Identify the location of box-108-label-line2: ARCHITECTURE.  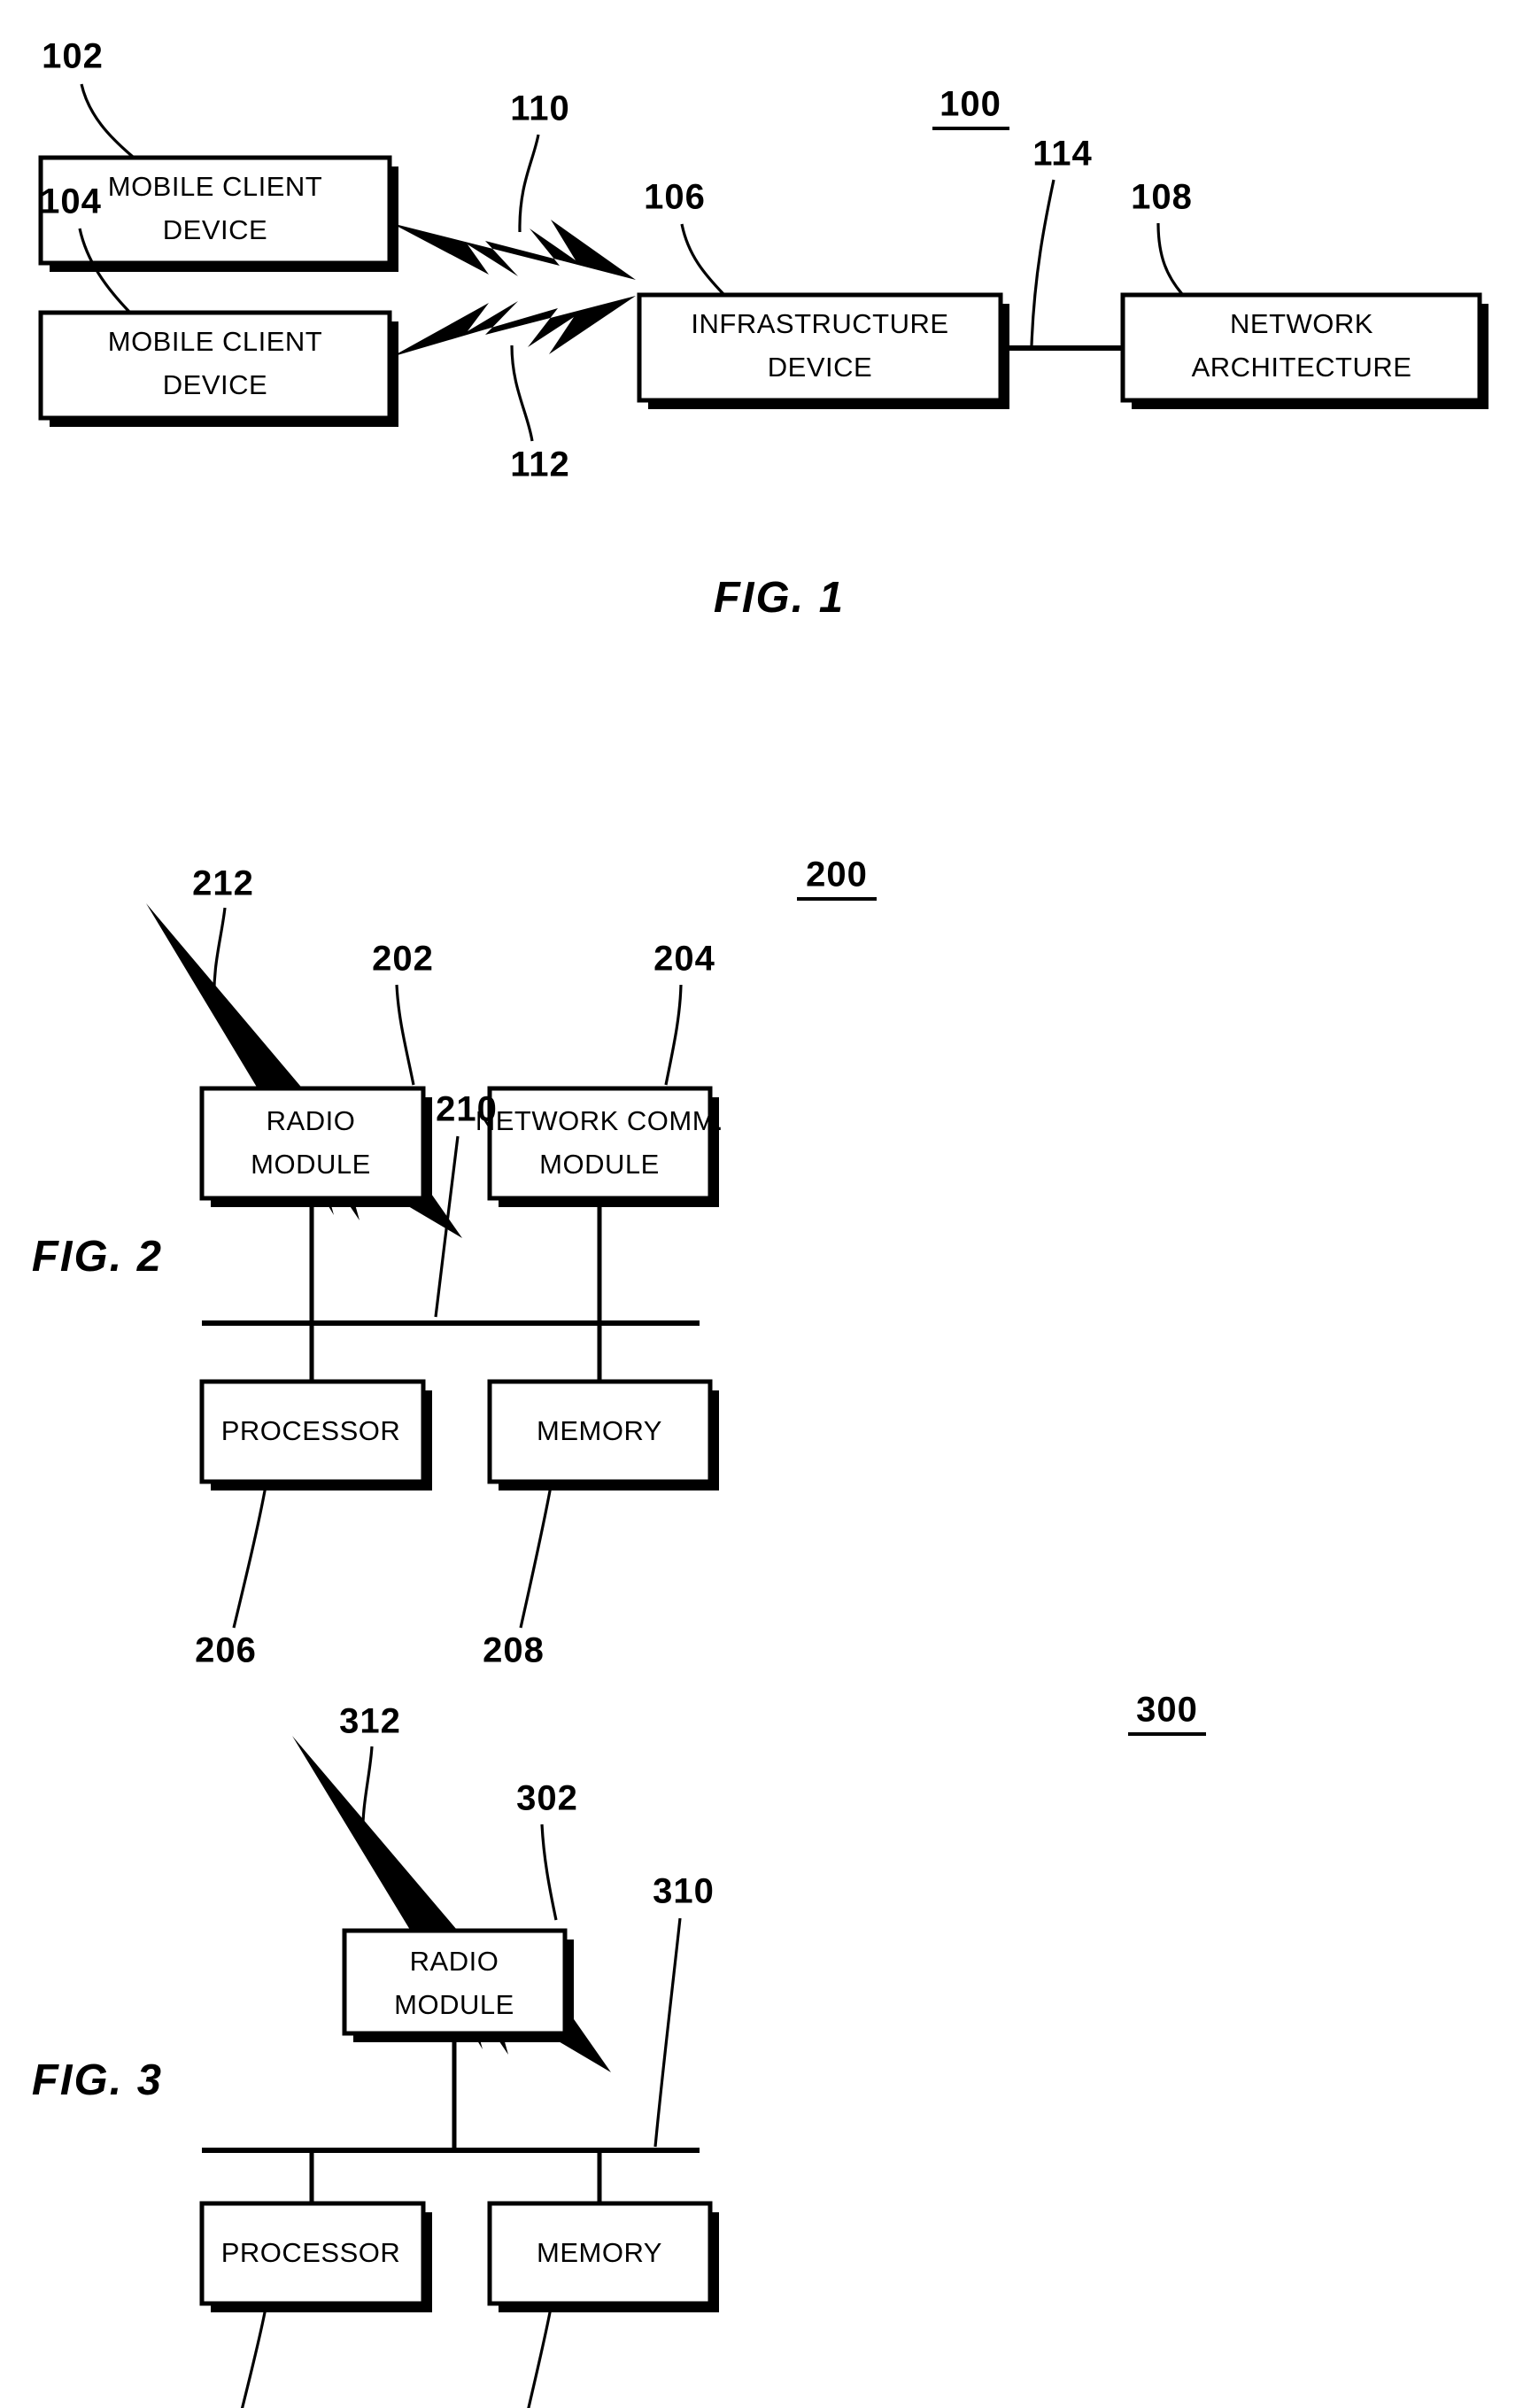
(1302, 367).